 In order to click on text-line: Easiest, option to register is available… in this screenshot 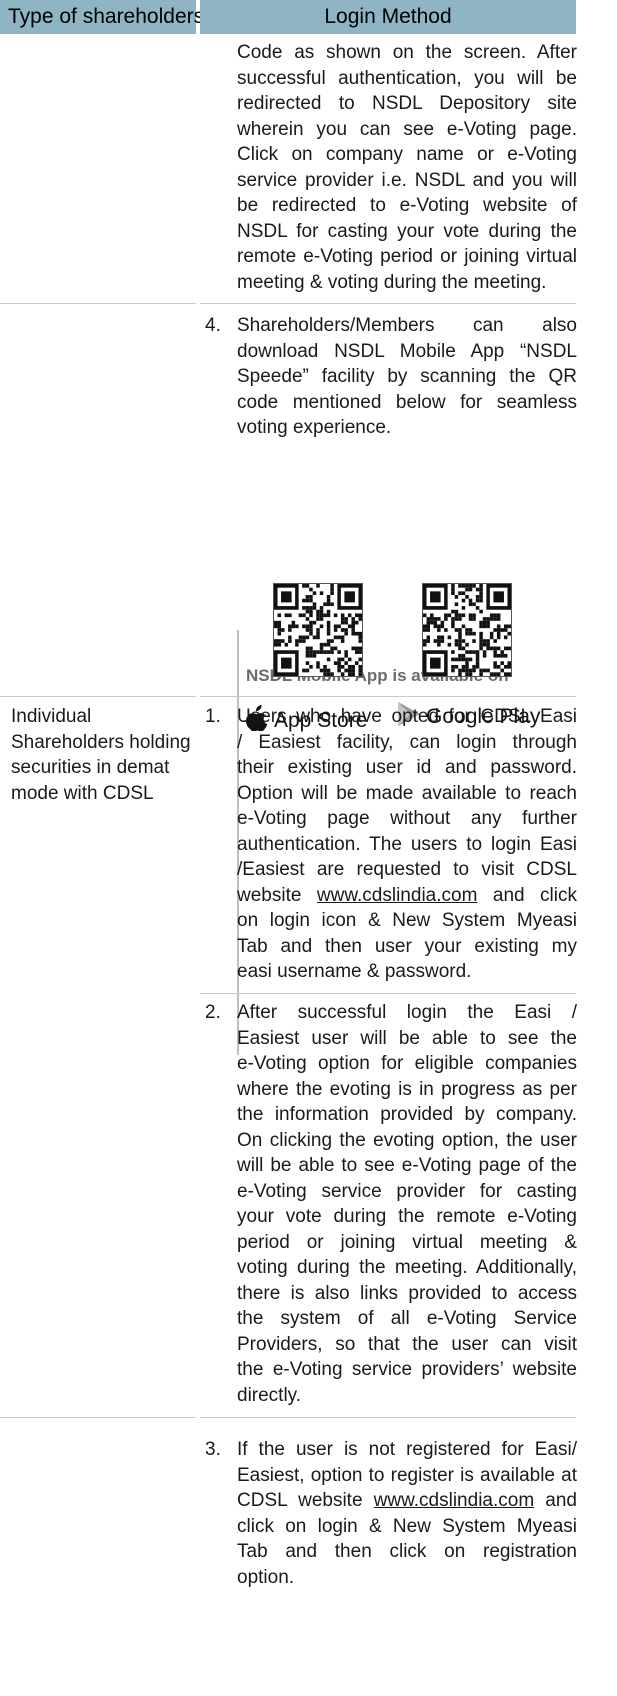, I will do `click(407, 1475)`.